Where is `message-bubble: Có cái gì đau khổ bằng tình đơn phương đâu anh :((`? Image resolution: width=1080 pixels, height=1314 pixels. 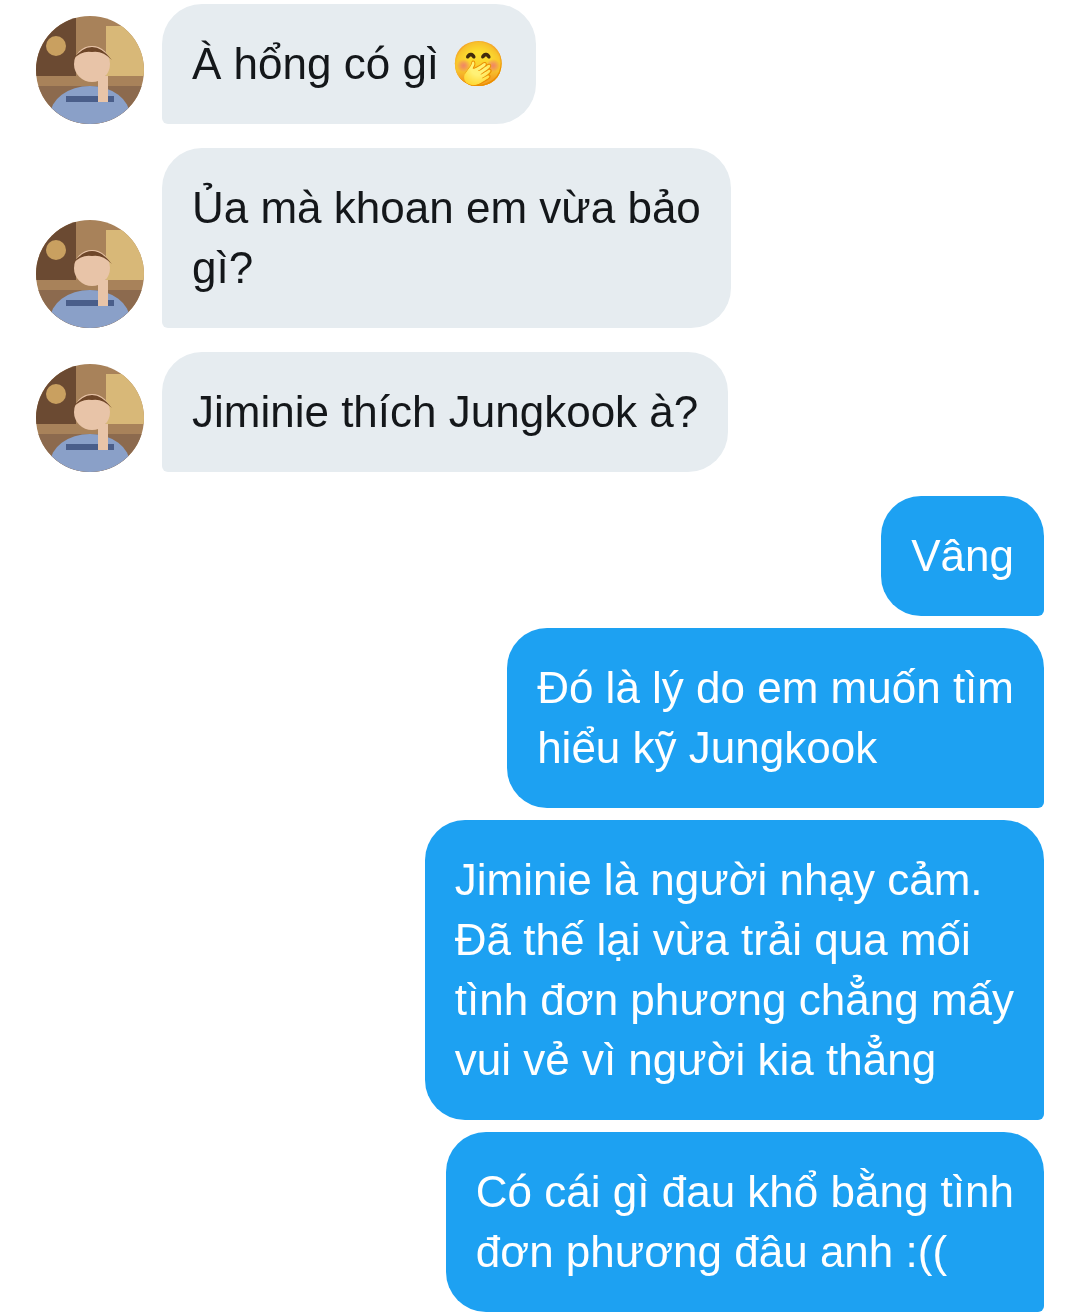
message-bubble: Có cái gì đau khổ bằng tình đơn phương đâu anh :(( is located at coordinates (744, 1222).